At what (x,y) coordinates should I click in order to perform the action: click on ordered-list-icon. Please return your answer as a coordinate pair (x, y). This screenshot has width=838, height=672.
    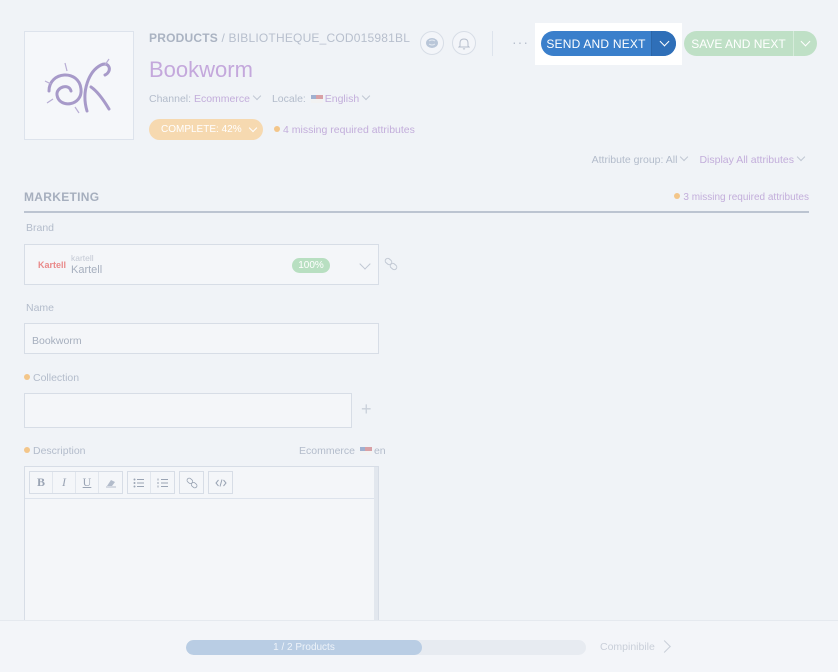
    Looking at the image, I should click on (162, 482).